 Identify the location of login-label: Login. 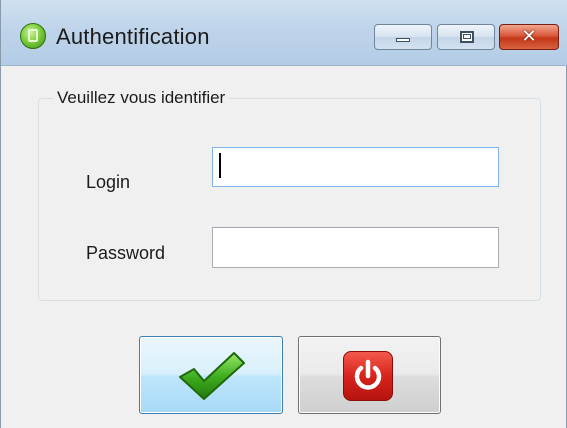
(108, 182).